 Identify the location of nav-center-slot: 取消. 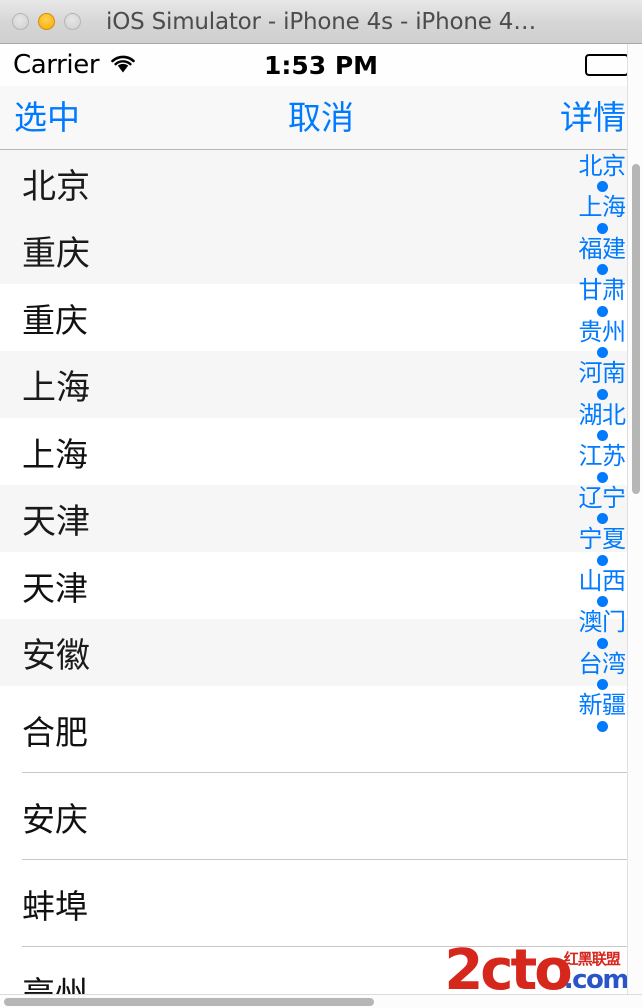
(321, 117).